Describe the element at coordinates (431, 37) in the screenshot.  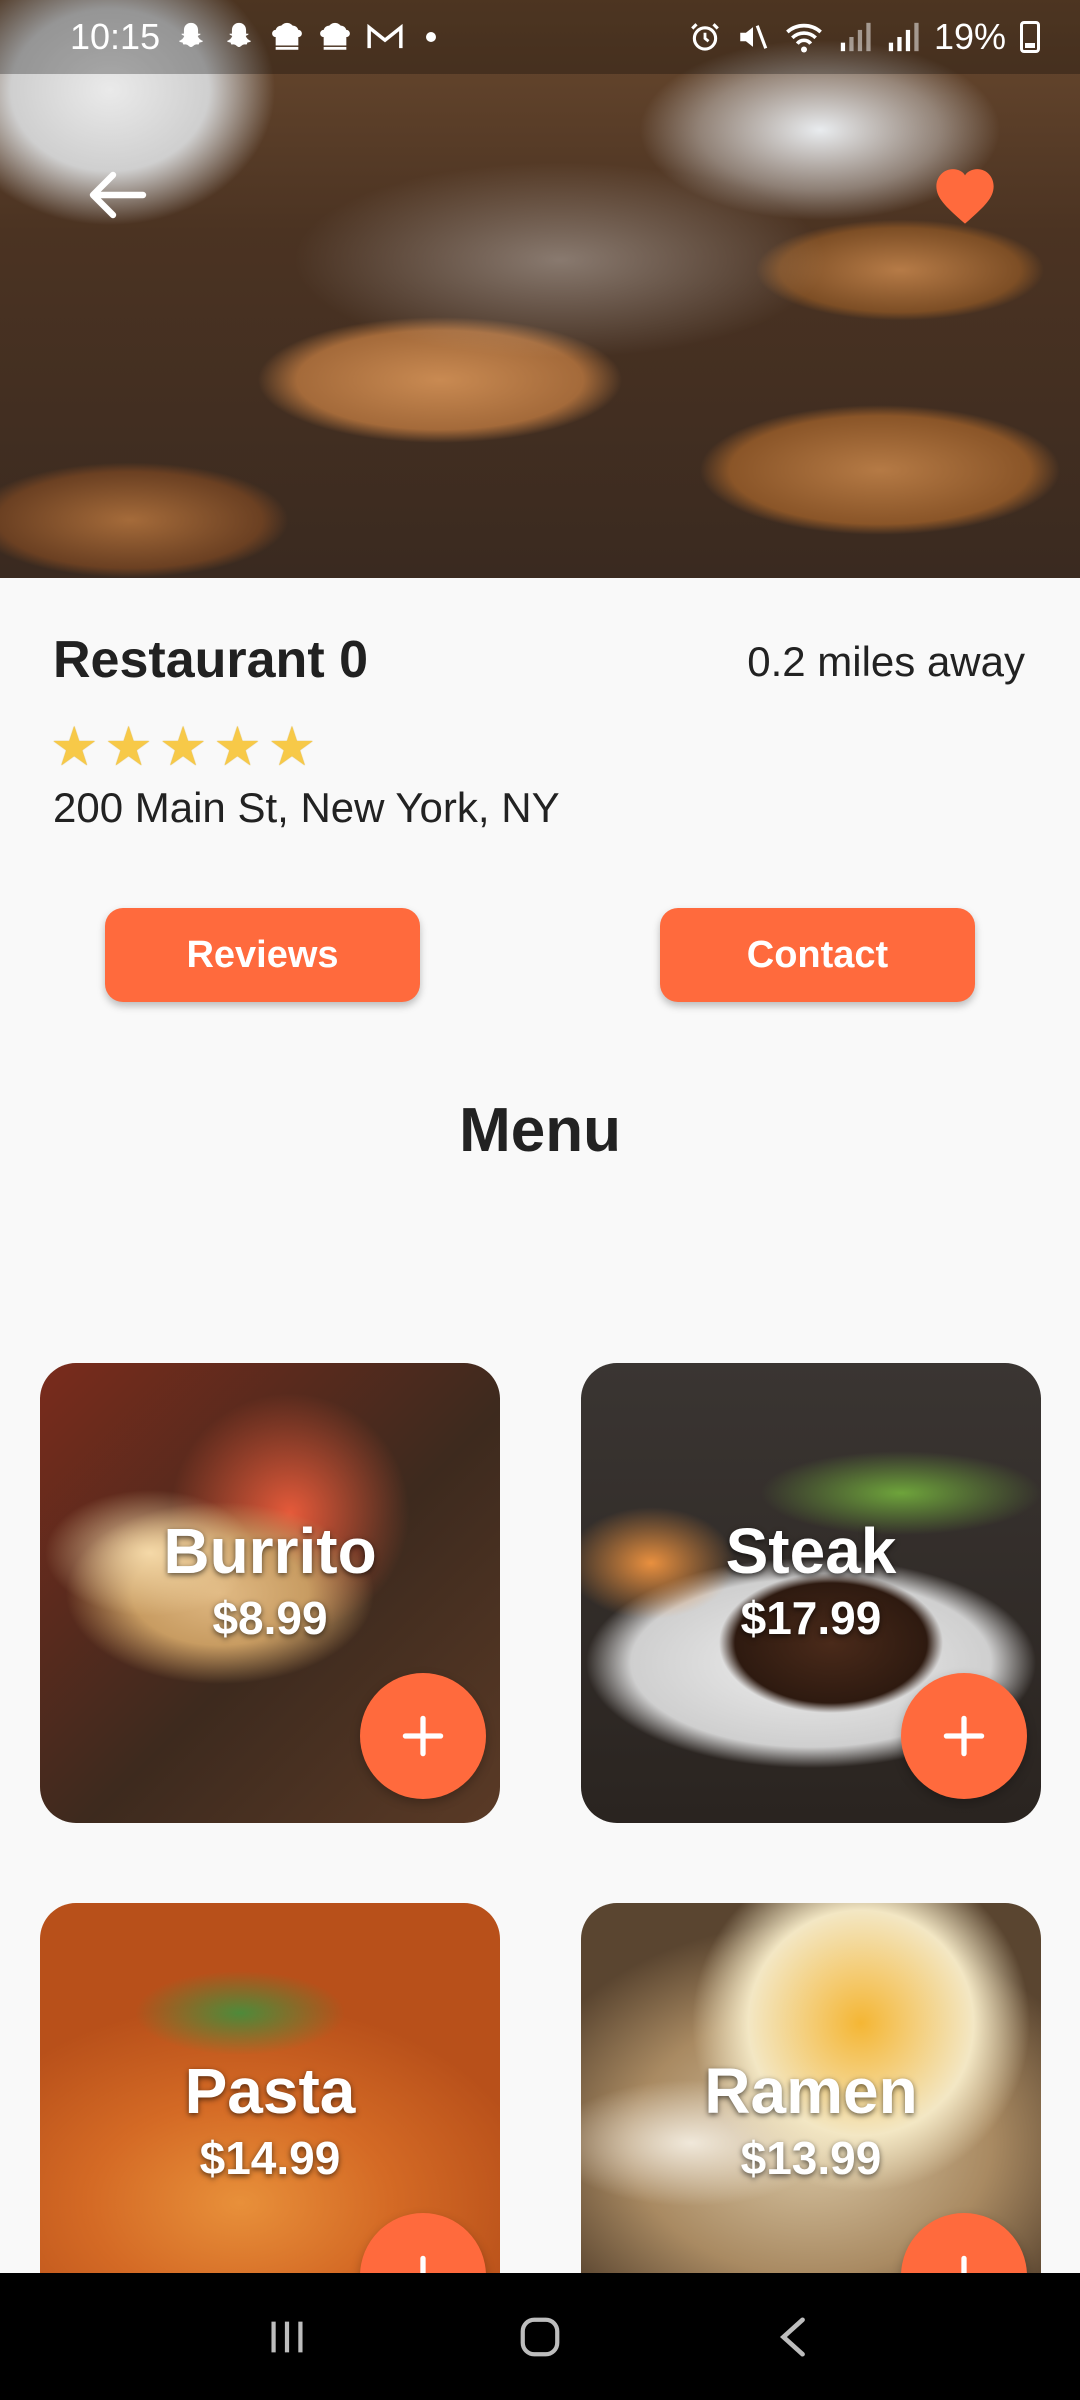
I see `dot-icon` at that location.